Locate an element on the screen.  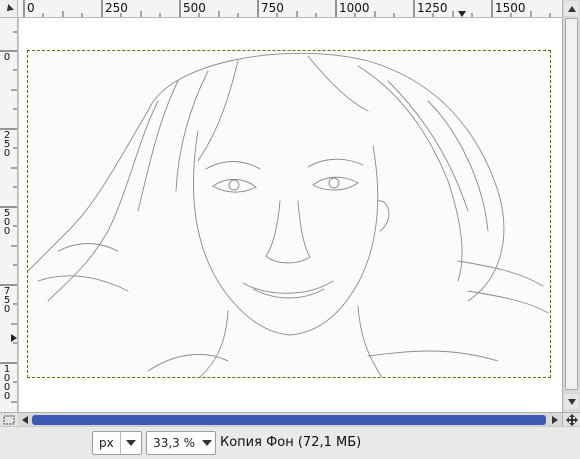
vruler-label: 7 5 0 is located at coordinates (7, 300).